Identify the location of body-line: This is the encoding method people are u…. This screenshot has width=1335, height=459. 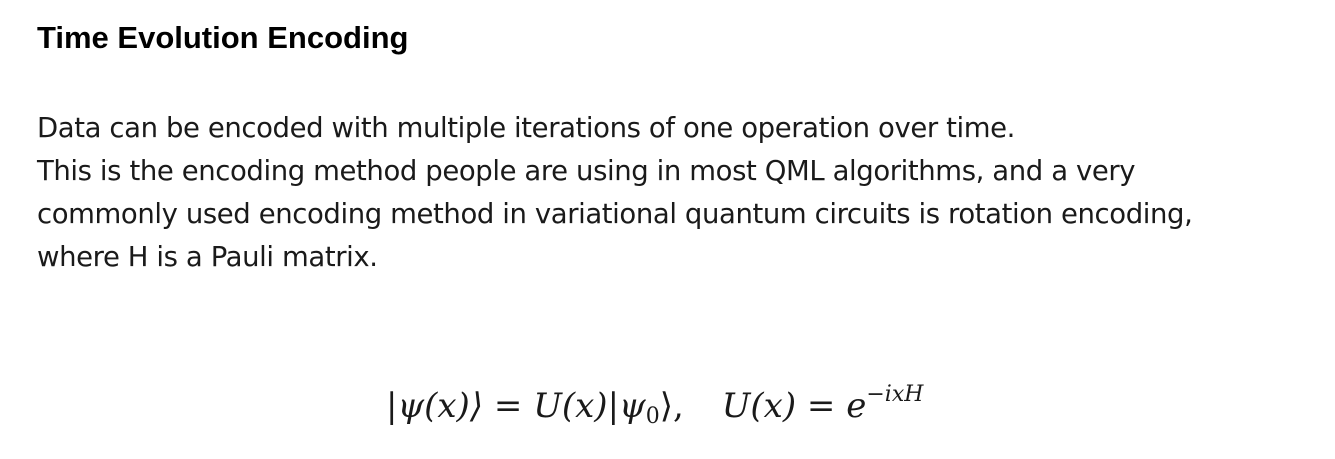
(586, 171).